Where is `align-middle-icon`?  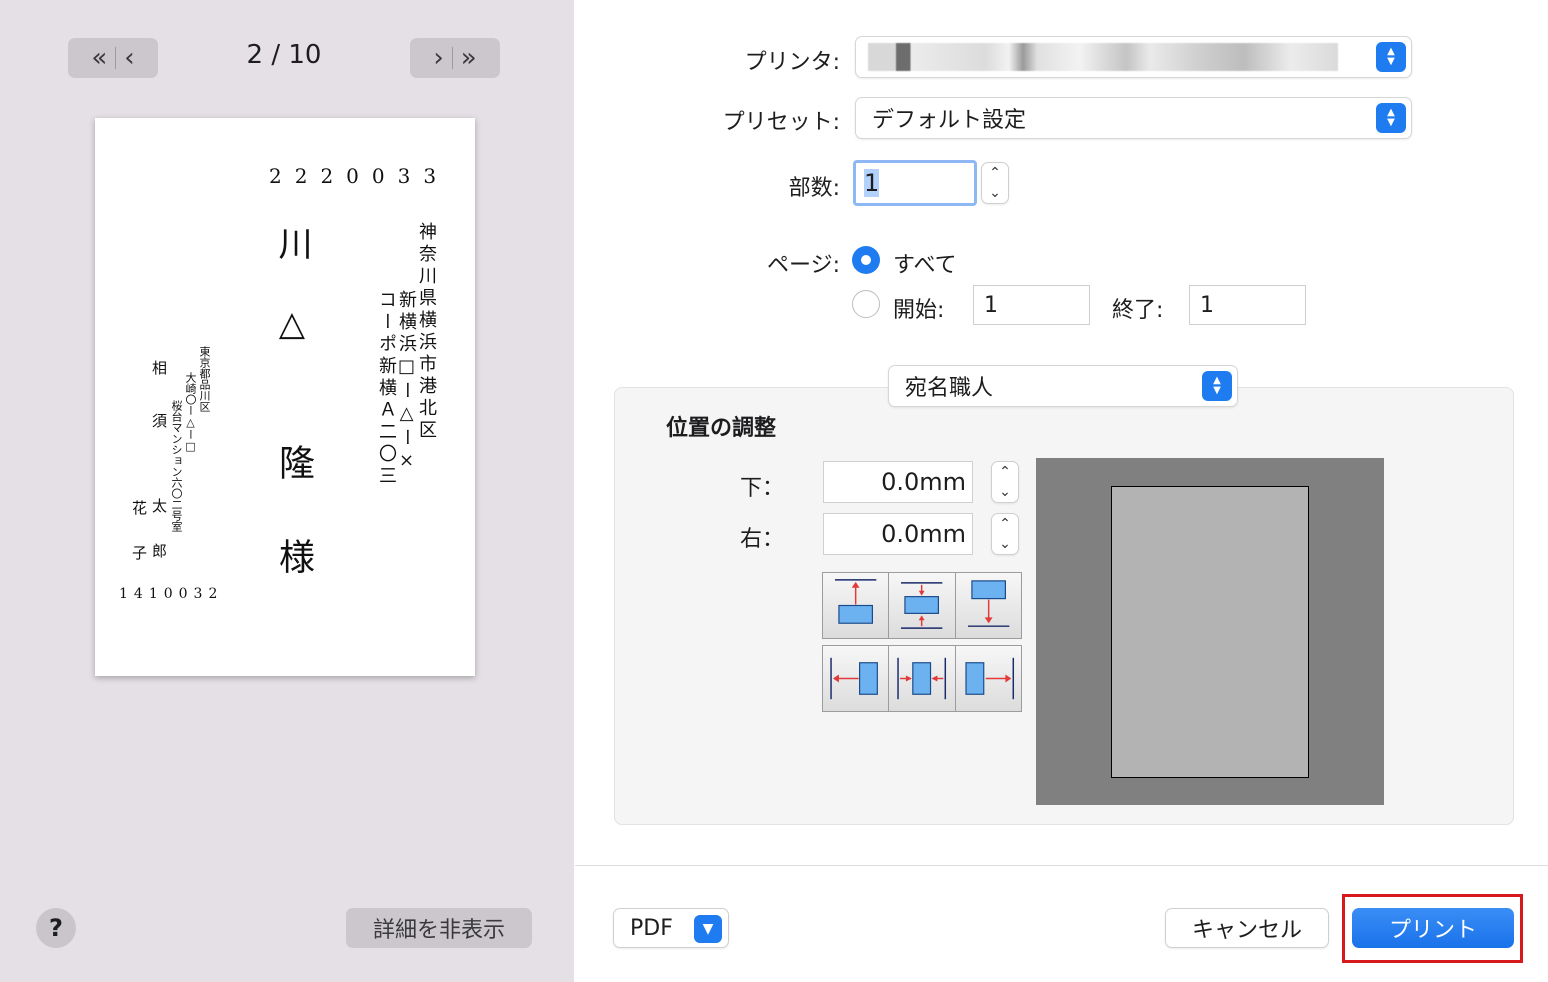
align-middle-icon is located at coordinates (922, 605).